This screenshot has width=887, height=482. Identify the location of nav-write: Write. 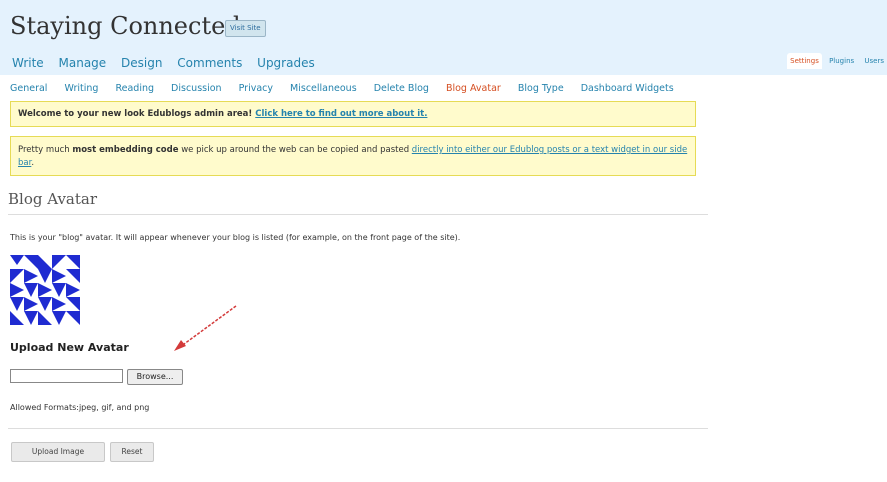
(28, 63).